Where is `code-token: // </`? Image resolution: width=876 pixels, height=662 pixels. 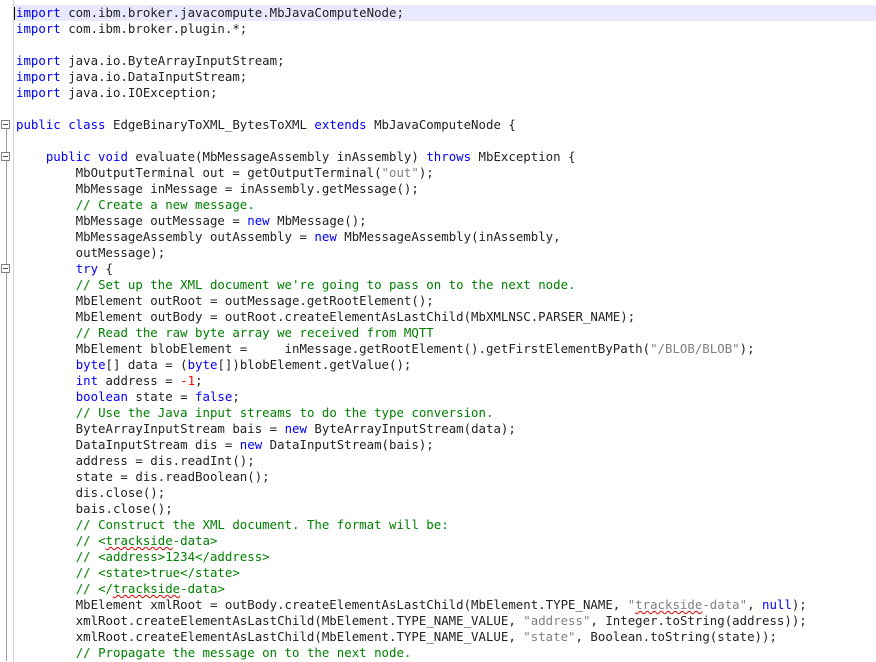
code-token: // </ is located at coordinates (94, 588).